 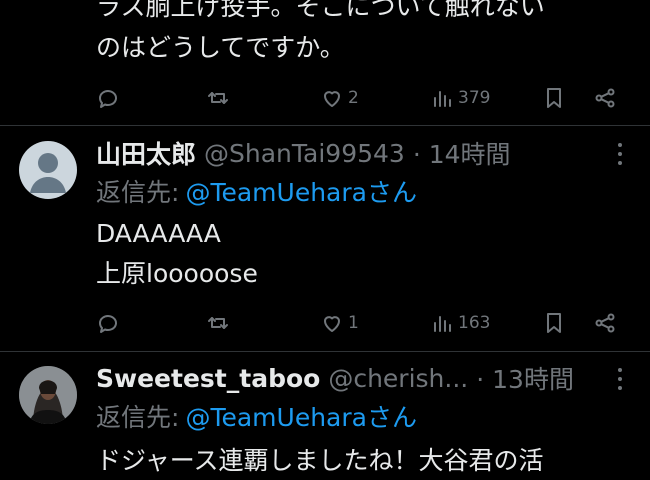 I want to click on timestamp: · 14時間, so click(x=462, y=153).